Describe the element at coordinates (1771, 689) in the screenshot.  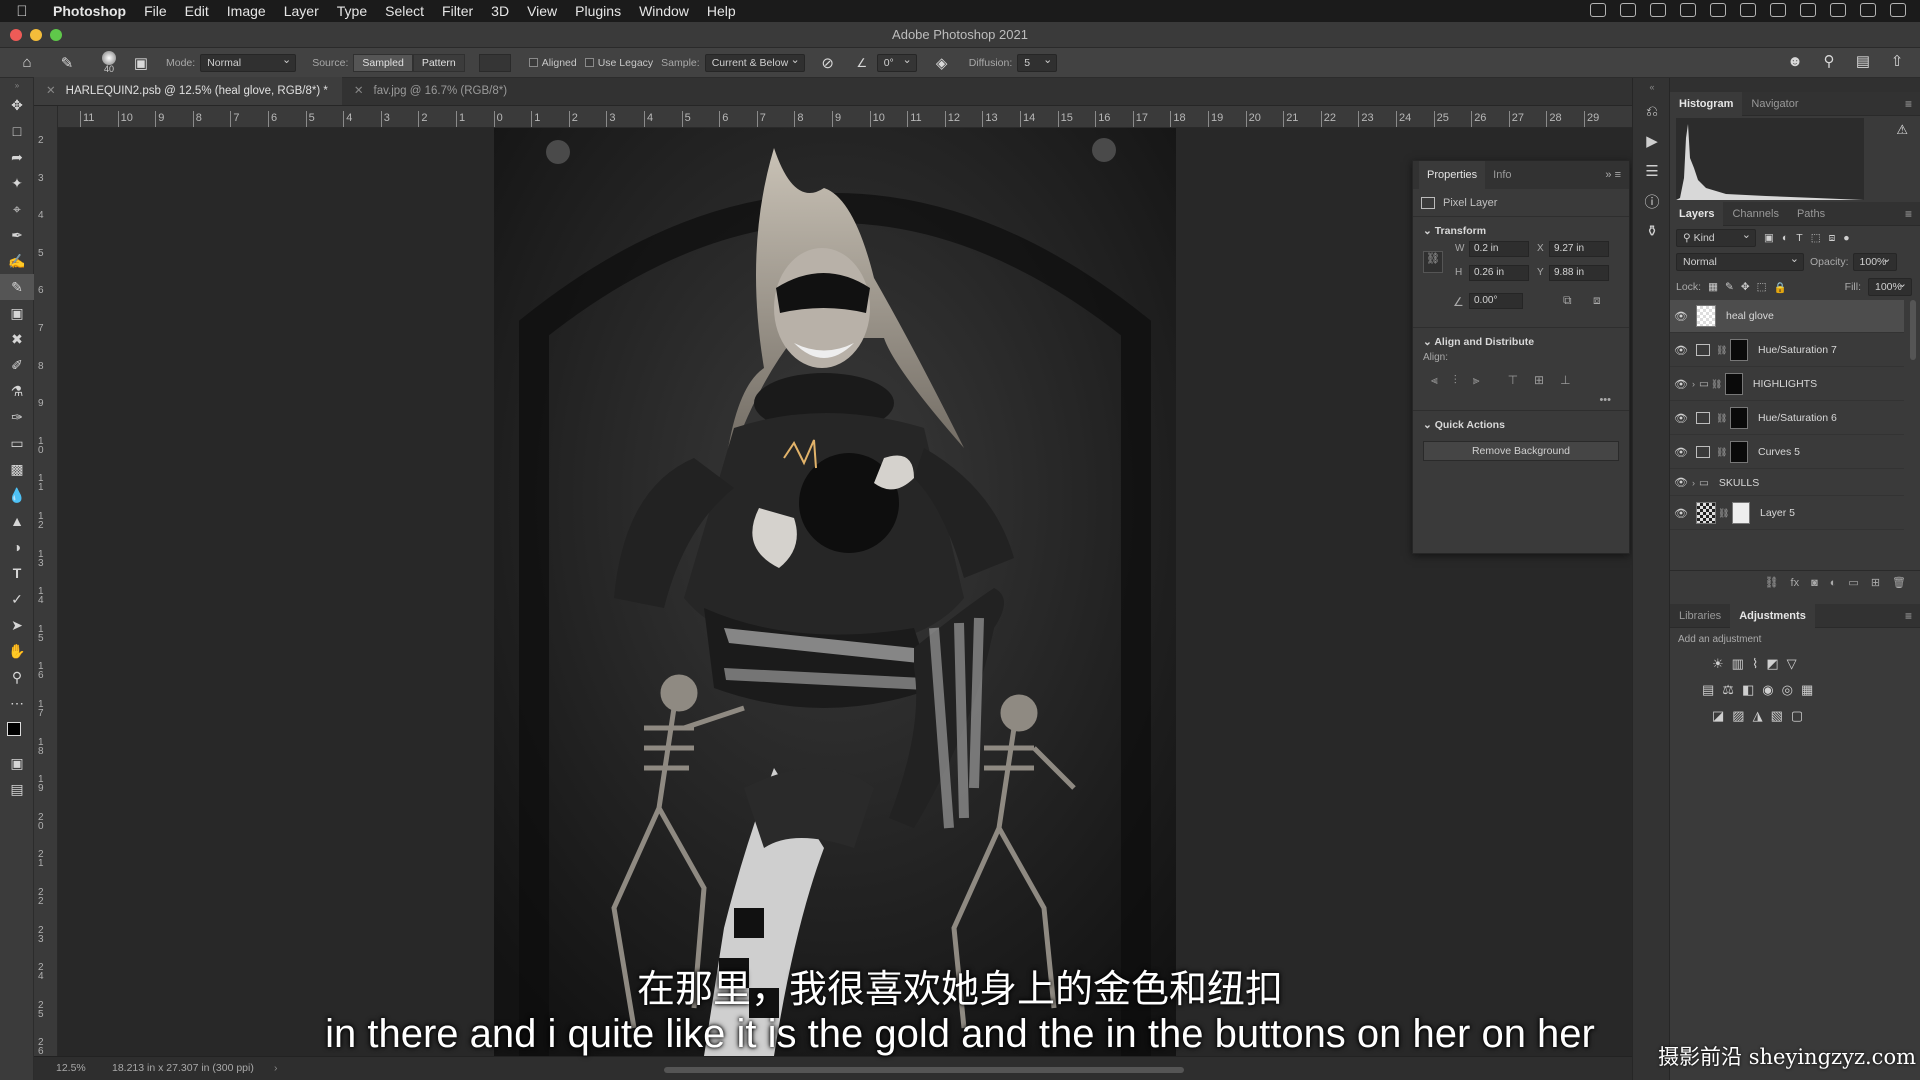
I see `photo-filter-icon: ◉` at that location.